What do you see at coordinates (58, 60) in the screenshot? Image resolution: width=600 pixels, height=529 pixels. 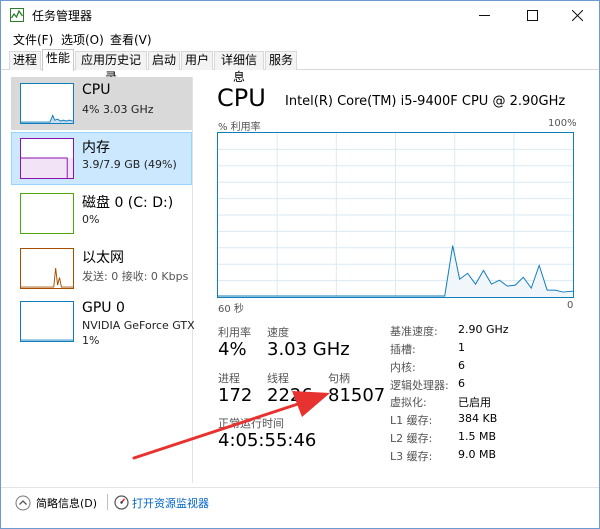 I see `tab-performance: 性能` at bounding box center [58, 60].